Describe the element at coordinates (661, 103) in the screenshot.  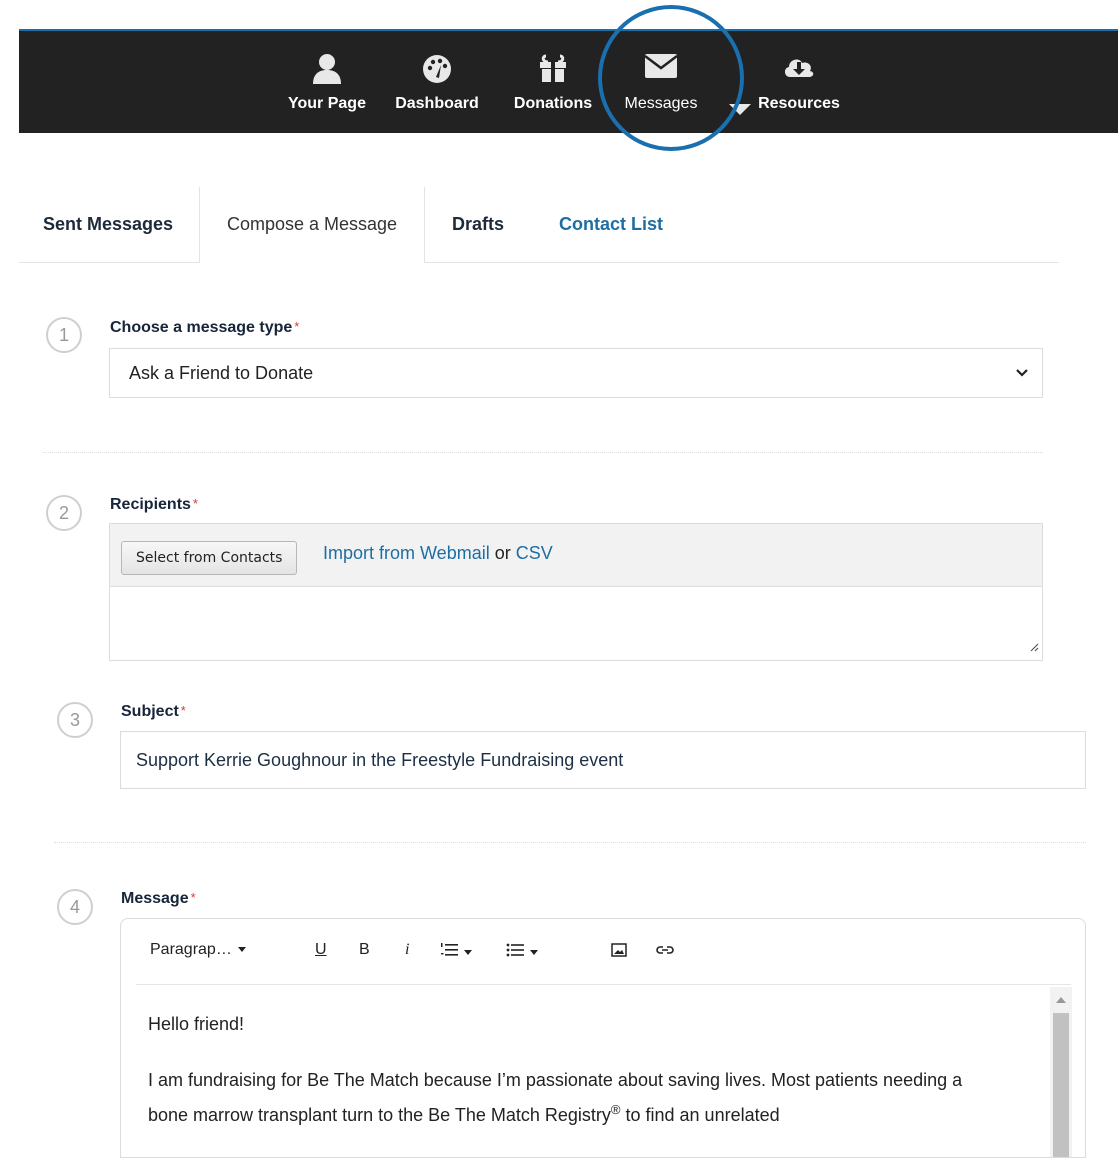
I see `nav-label: Messages` at that location.